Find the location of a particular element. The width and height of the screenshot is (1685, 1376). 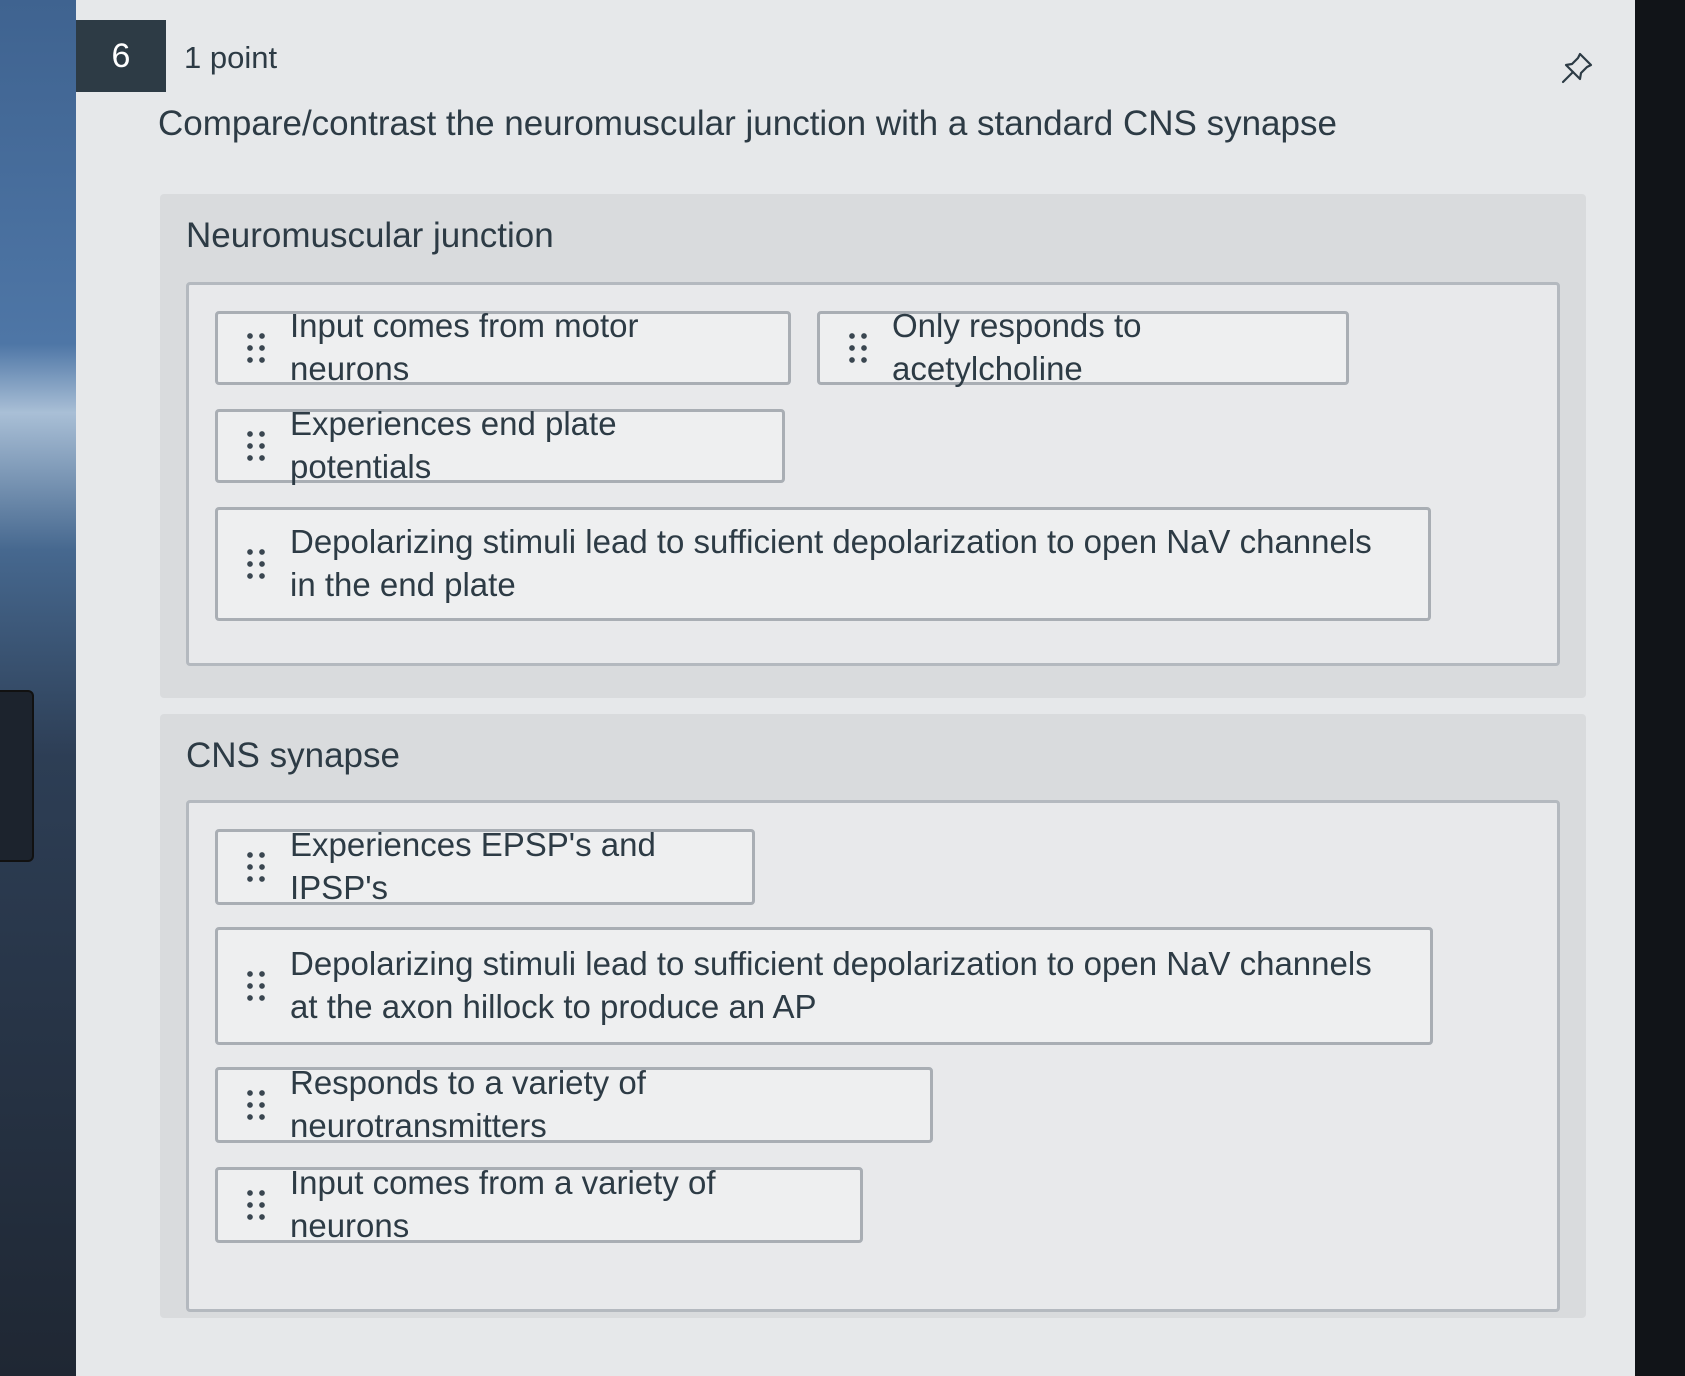

bezel-notch is located at coordinates (17, 776).